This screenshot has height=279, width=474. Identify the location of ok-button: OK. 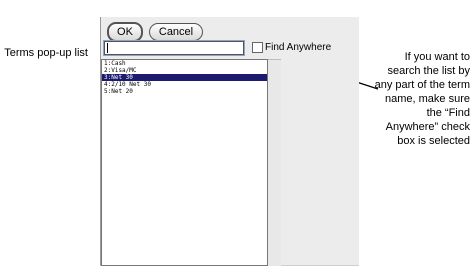
(125, 32).